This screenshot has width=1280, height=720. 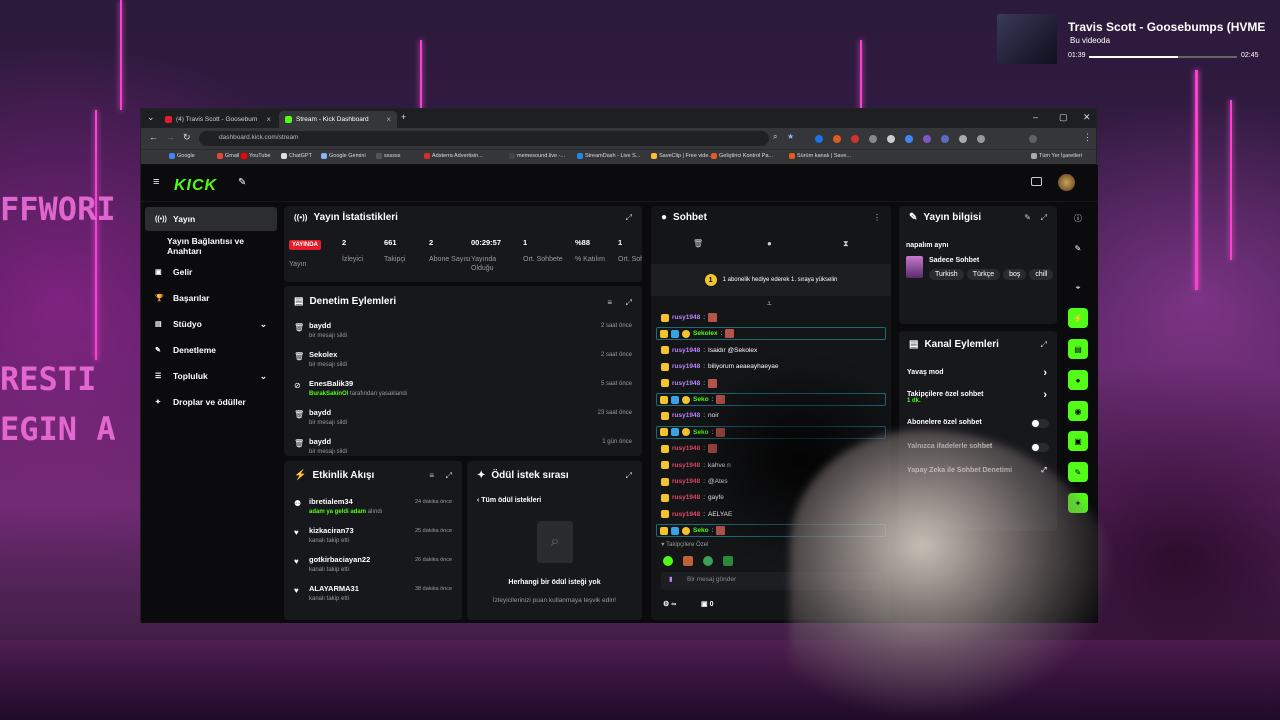 I want to click on mic-icon: ▮, so click(x=671, y=579).